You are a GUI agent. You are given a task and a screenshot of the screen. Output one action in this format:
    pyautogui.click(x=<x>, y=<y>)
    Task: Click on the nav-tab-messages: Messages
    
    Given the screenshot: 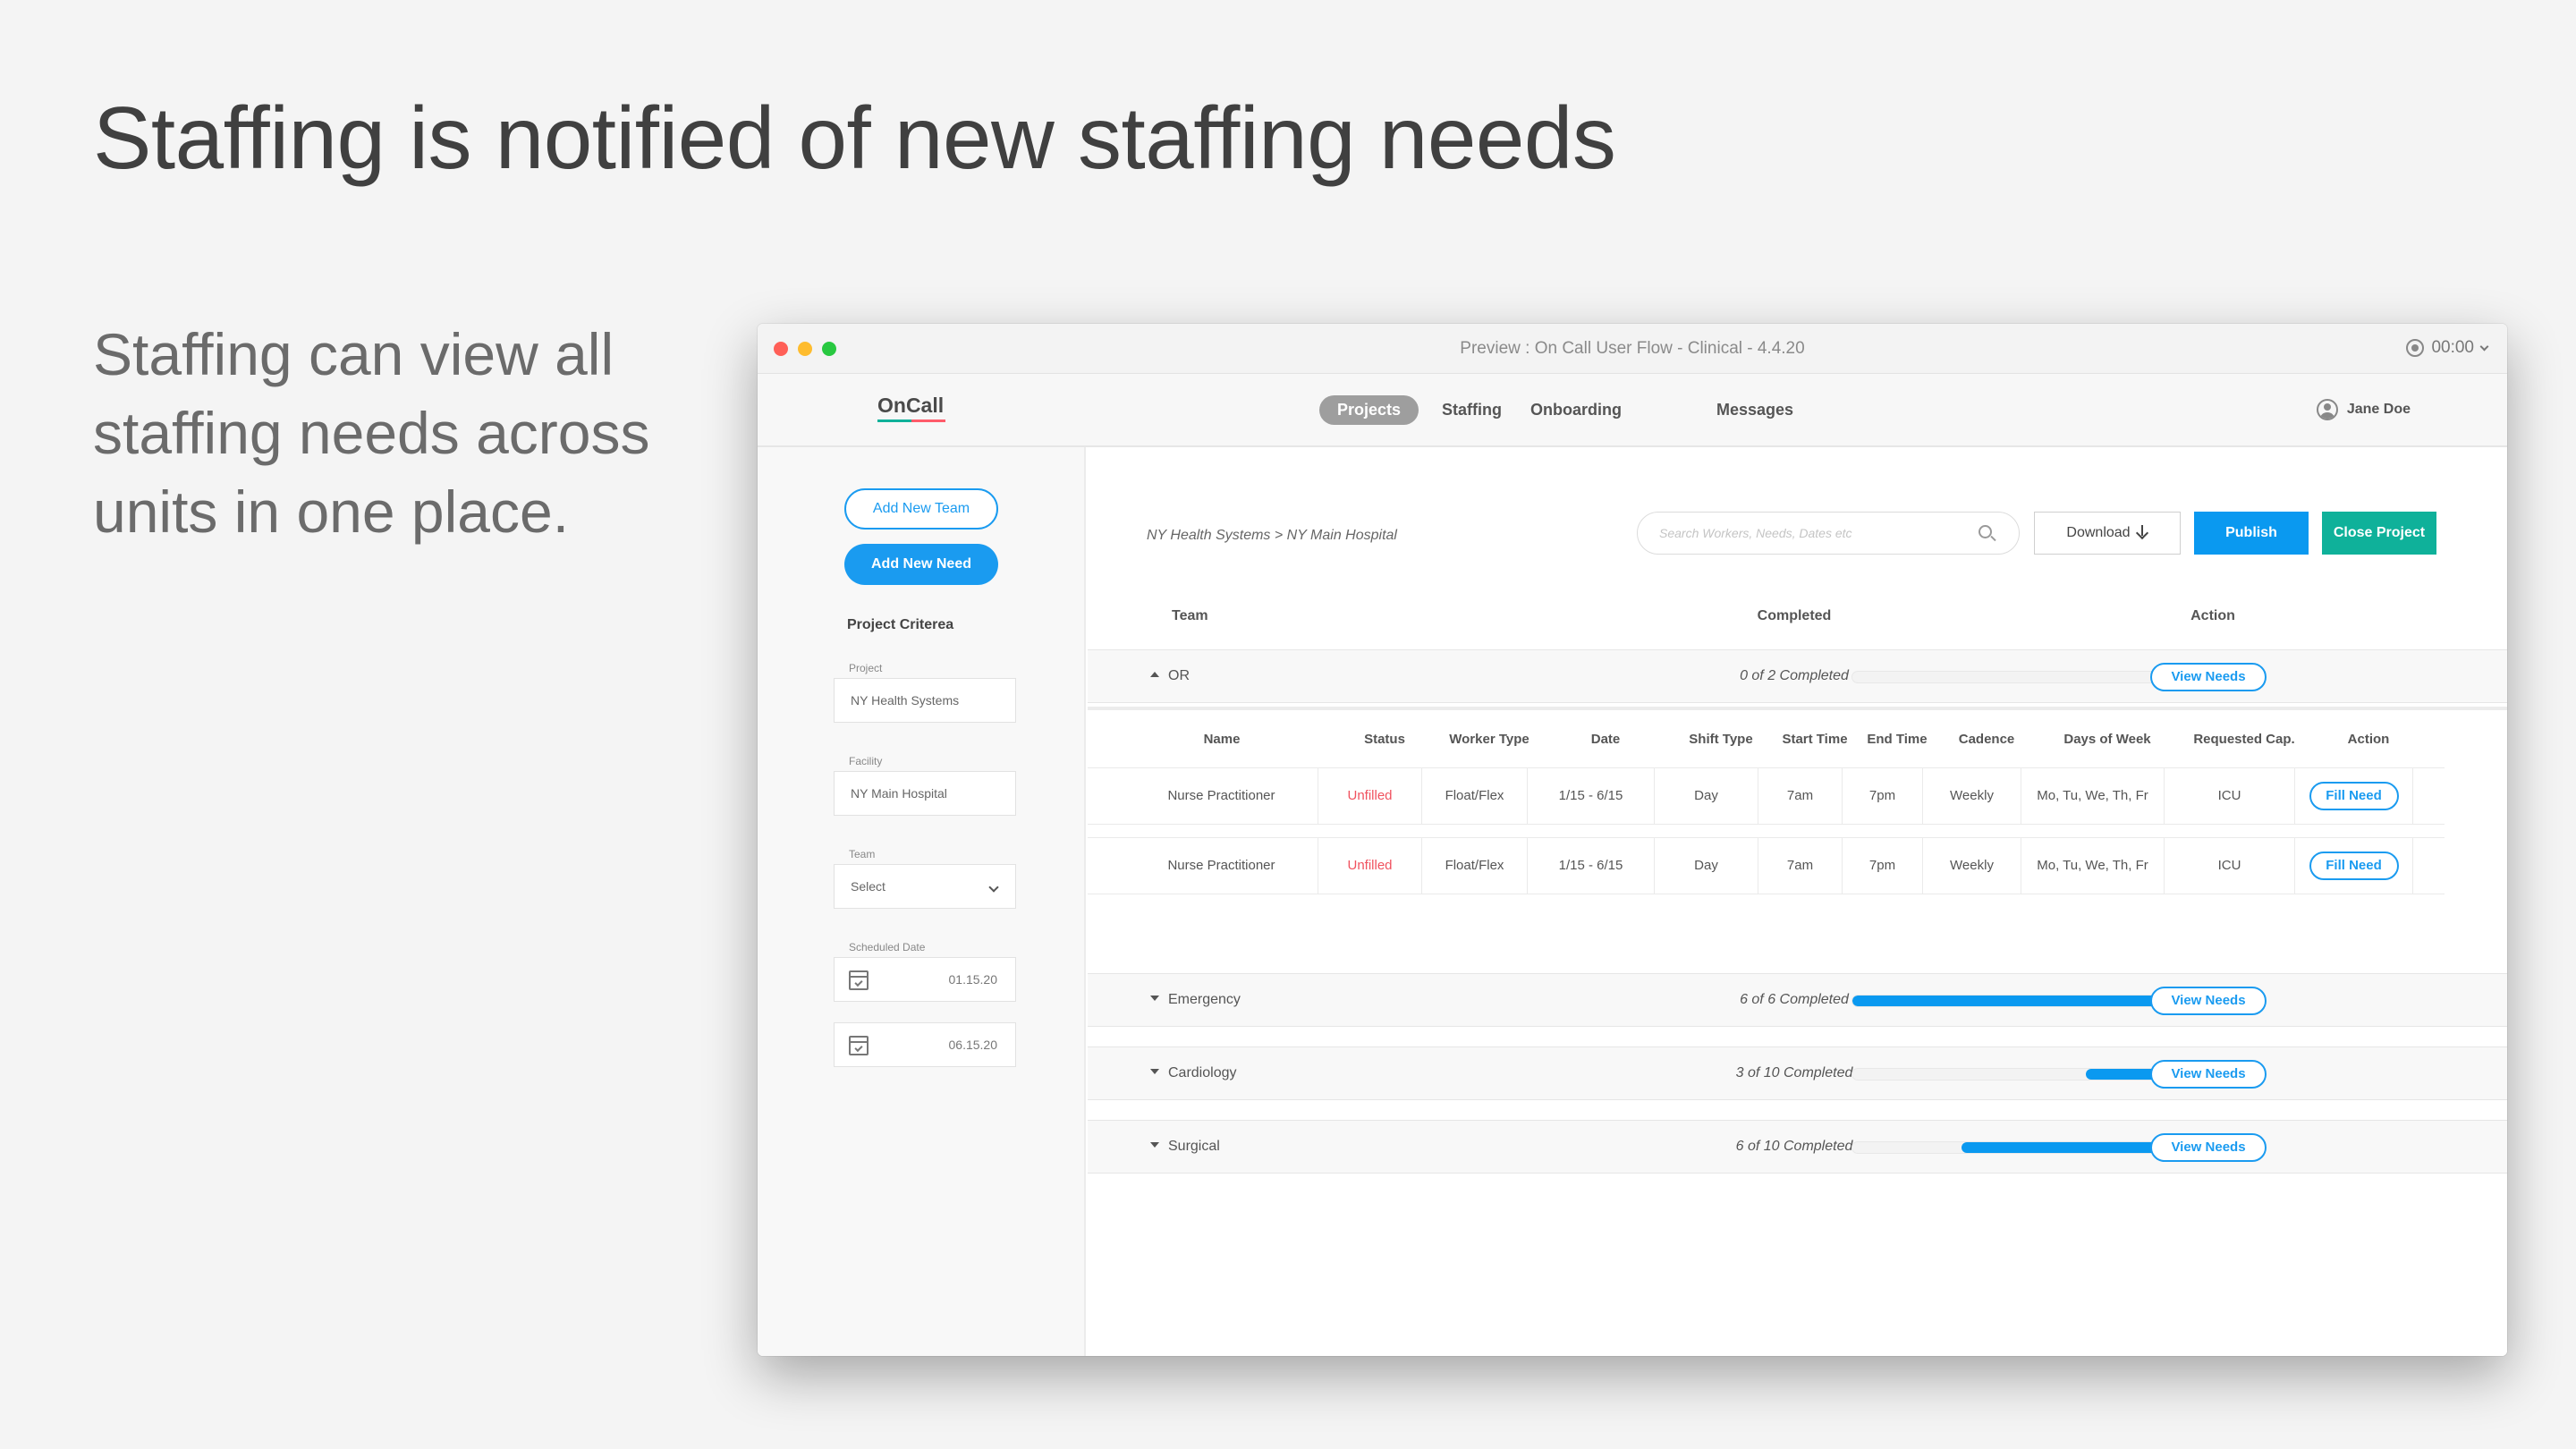 What is the action you would take?
    pyautogui.click(x=1755, y=410)
    